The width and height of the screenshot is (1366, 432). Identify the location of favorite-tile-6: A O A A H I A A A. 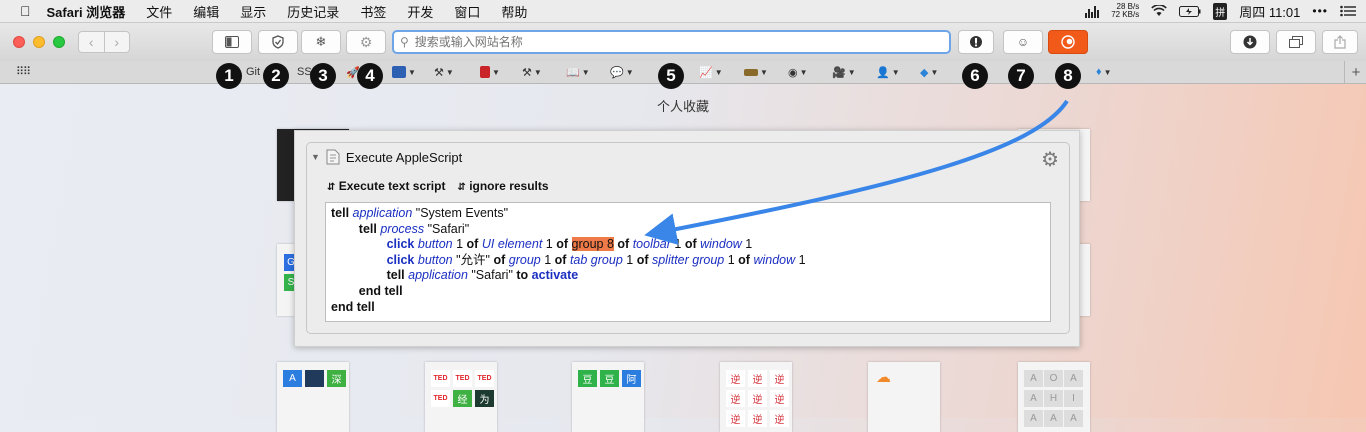
(1054, 397).